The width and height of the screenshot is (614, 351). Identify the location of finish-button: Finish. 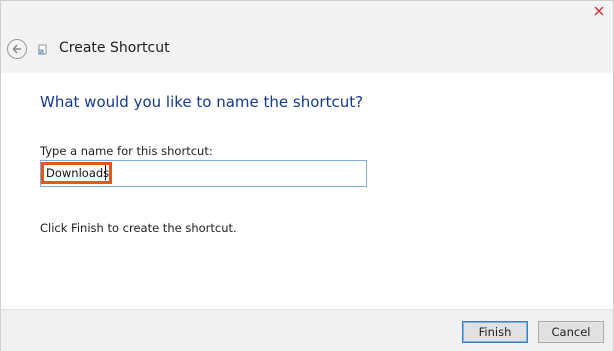
(495, 332).